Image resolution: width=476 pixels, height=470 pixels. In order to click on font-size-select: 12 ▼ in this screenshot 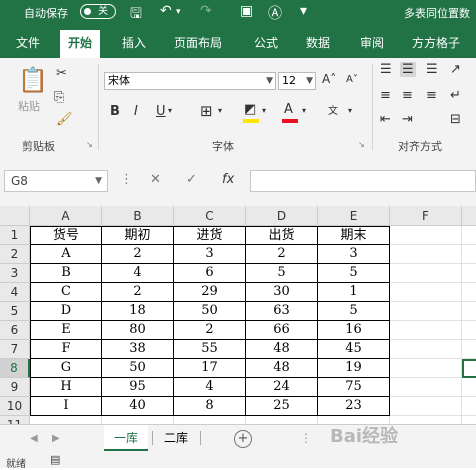, I will do `click(297, 81)`.